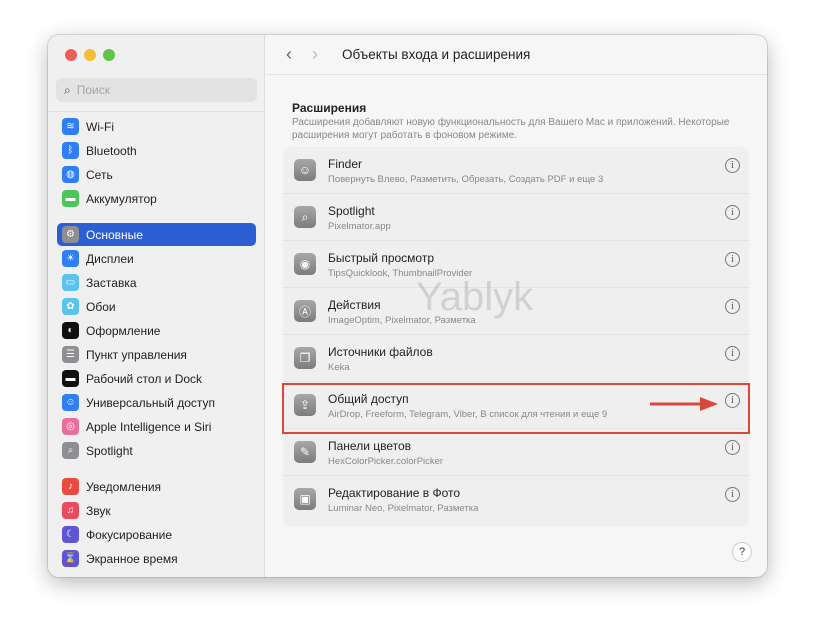 This screenshot has height=640, width=815. Describe the element at coordinates (93, 90) in the screenshot. I see `search-placeholder: Поиск` at that location.